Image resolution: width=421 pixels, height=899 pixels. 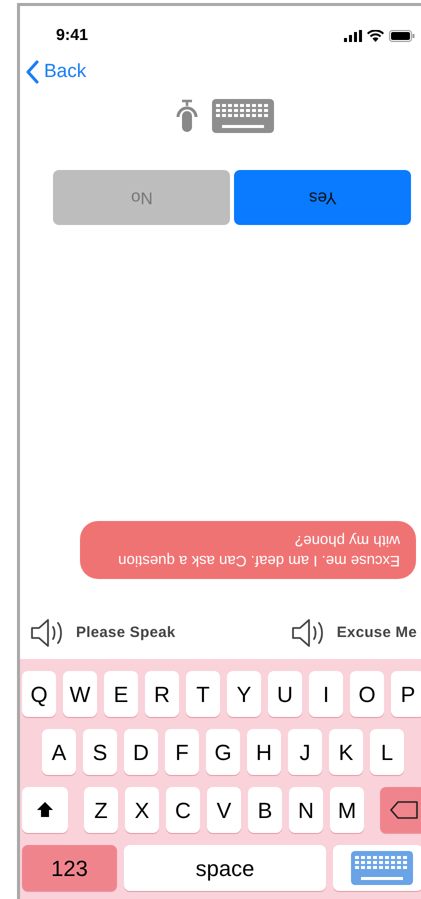 I want to click on key: C, so click(x=183, y=810).